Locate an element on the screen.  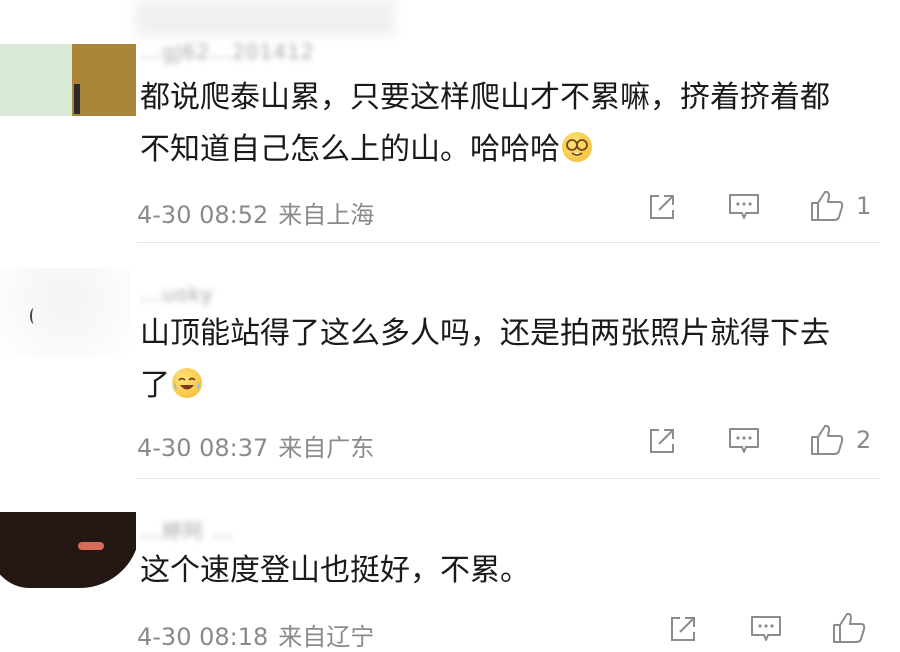
nerd-face-icon is located at coordinates (577, 147).